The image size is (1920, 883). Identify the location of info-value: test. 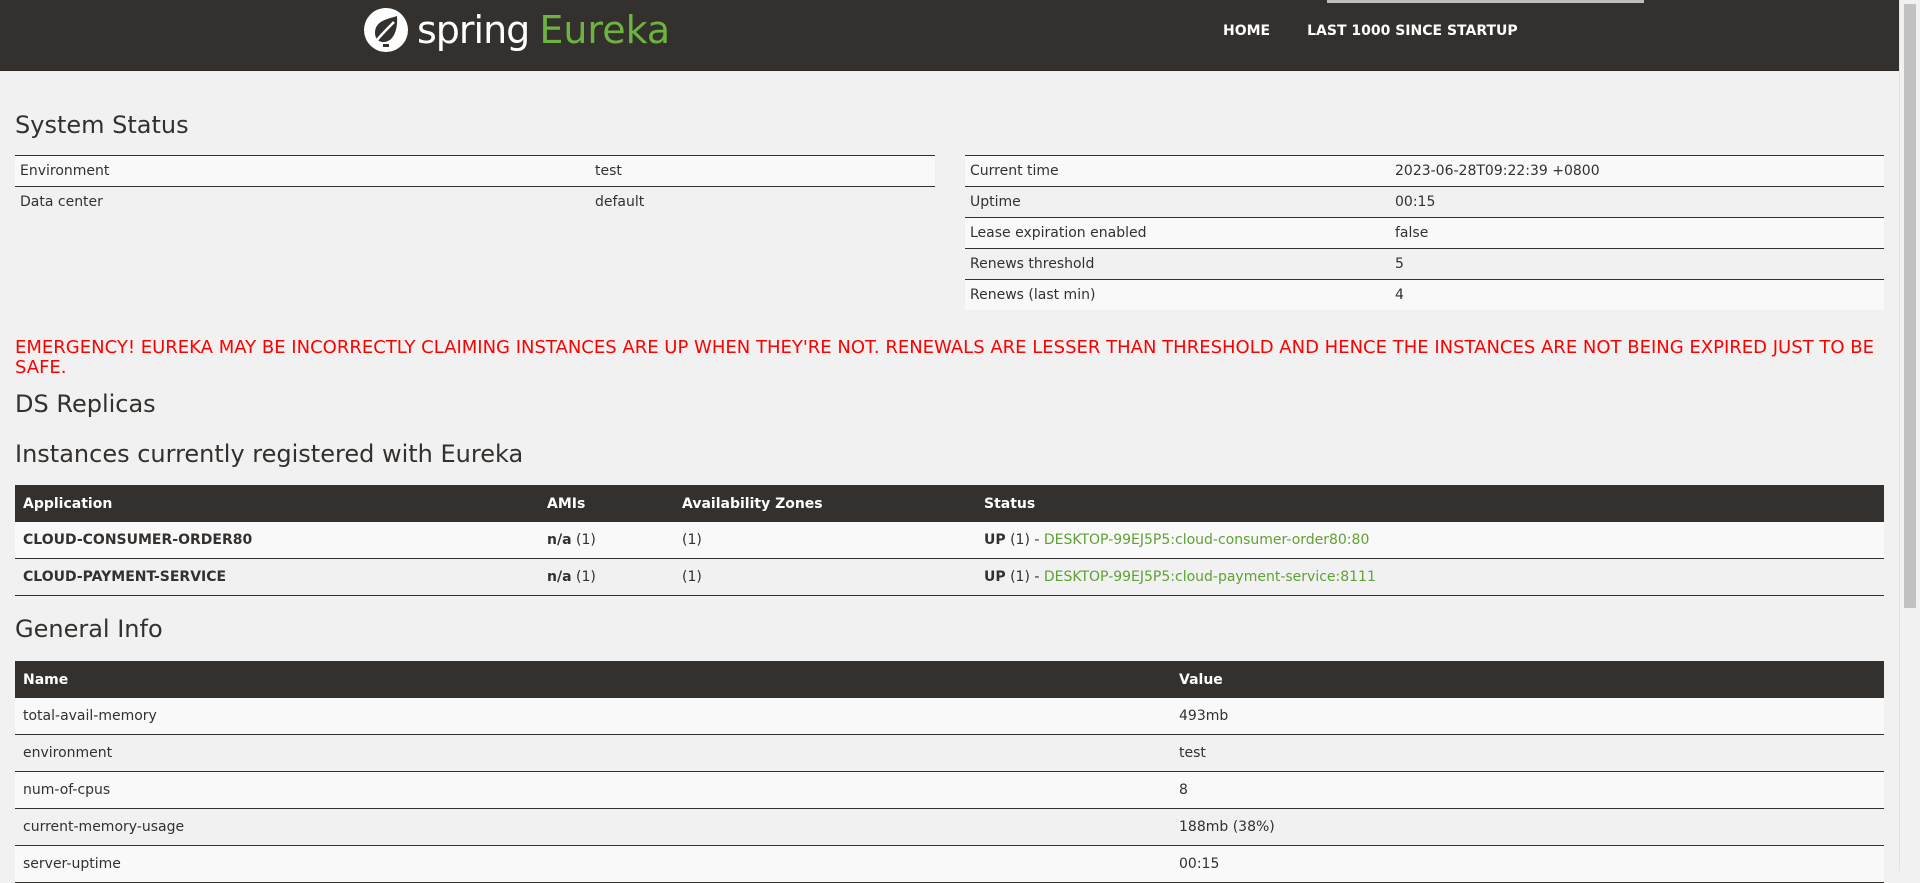
(1527, 753).